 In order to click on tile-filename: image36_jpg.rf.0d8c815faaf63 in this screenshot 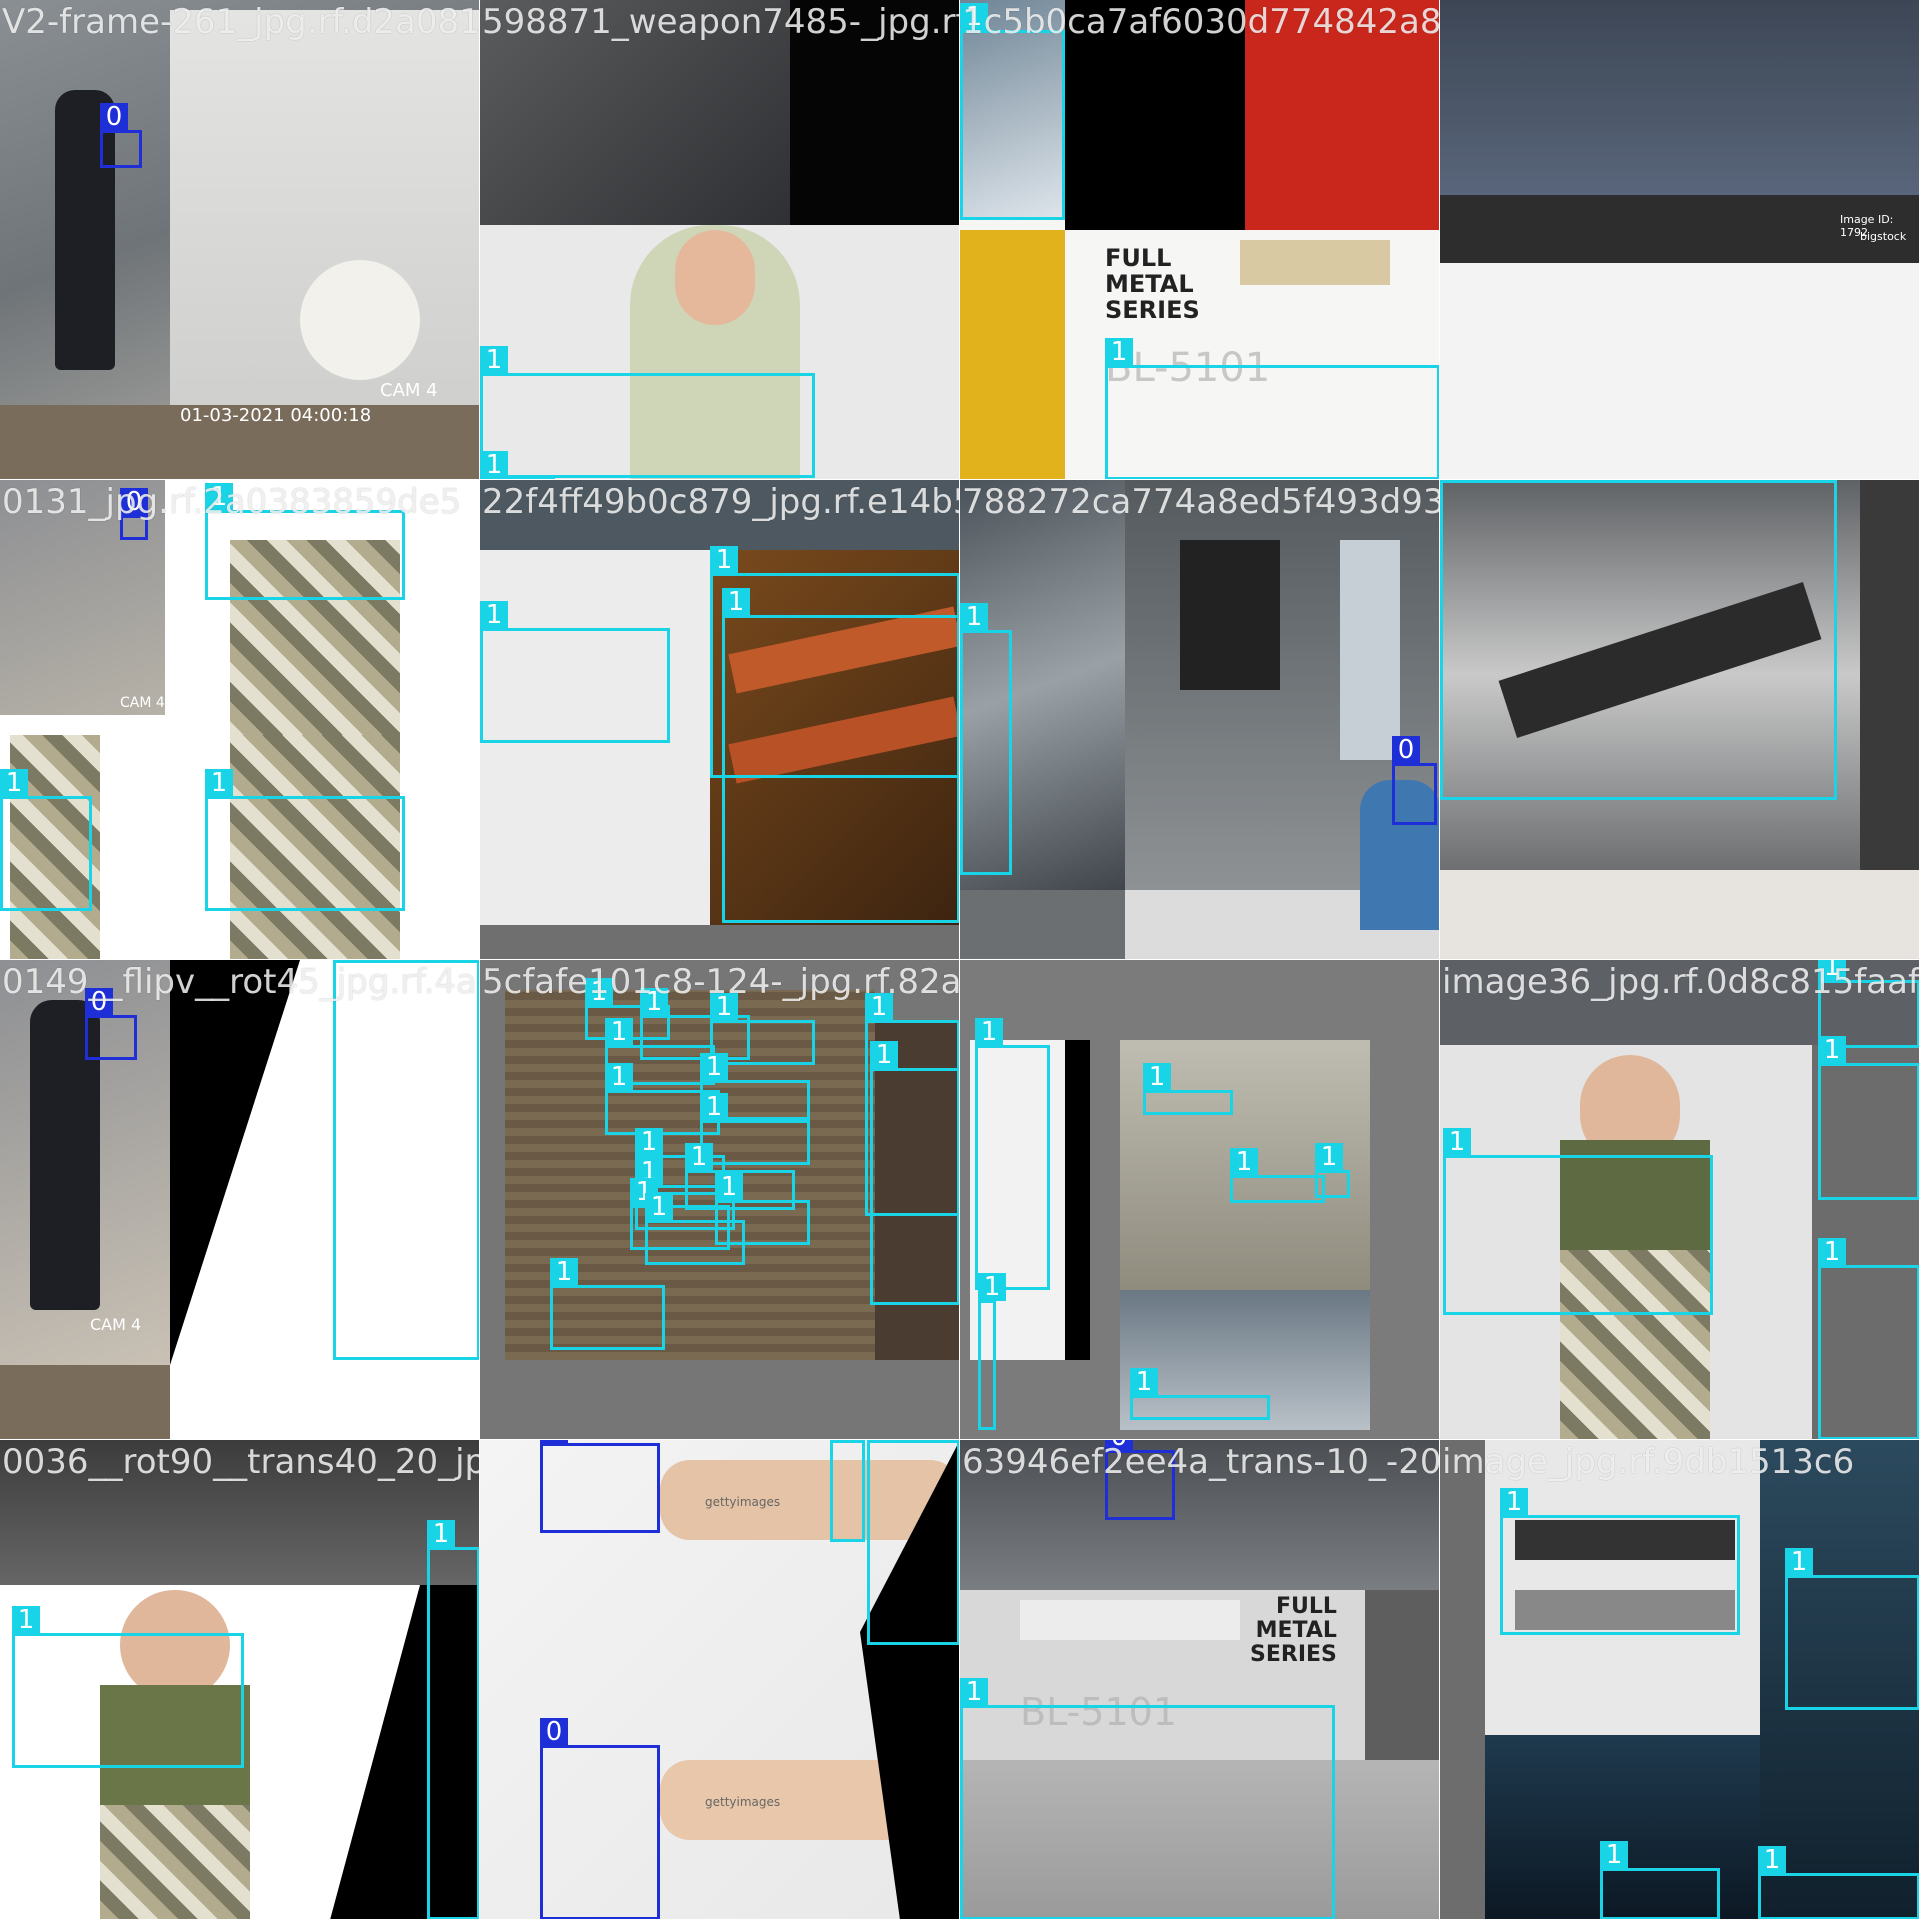, I will do `click(1681, 982)`.